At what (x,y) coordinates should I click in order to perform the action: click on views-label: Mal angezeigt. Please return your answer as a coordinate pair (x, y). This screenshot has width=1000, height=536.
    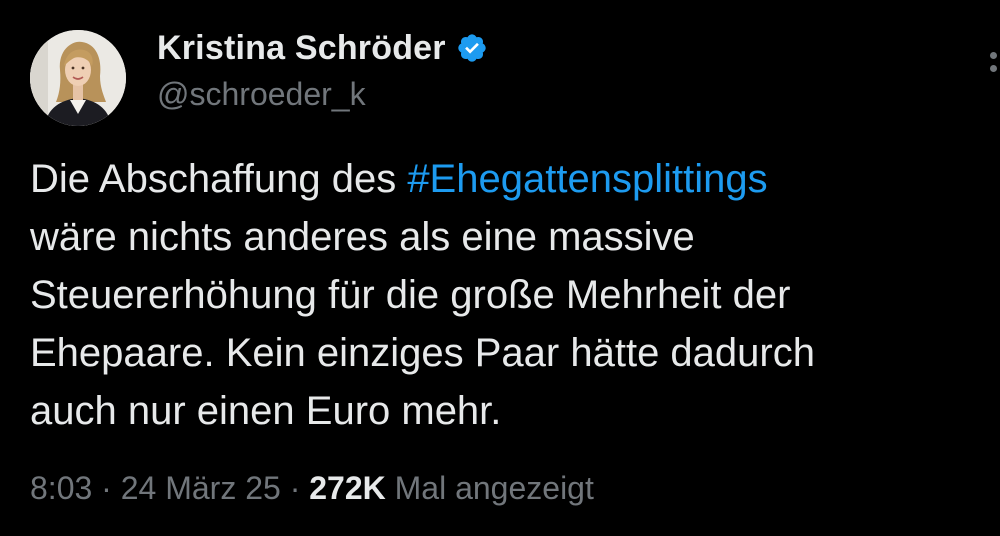
    Looking at the image, I should click on (489, 488).